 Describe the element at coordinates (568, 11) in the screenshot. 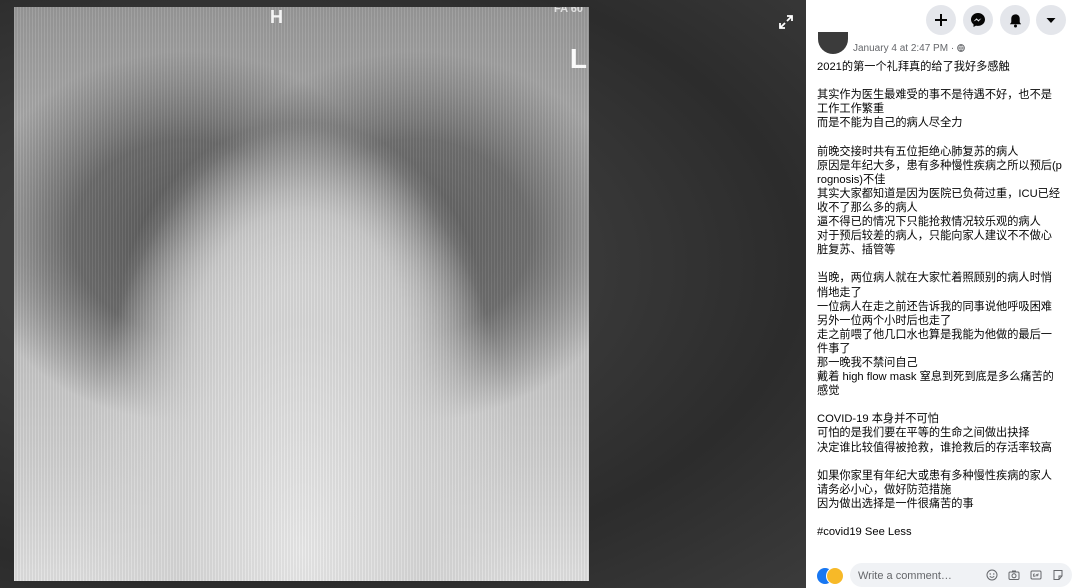

I see `xray-marker-code: FA 60` at that location.